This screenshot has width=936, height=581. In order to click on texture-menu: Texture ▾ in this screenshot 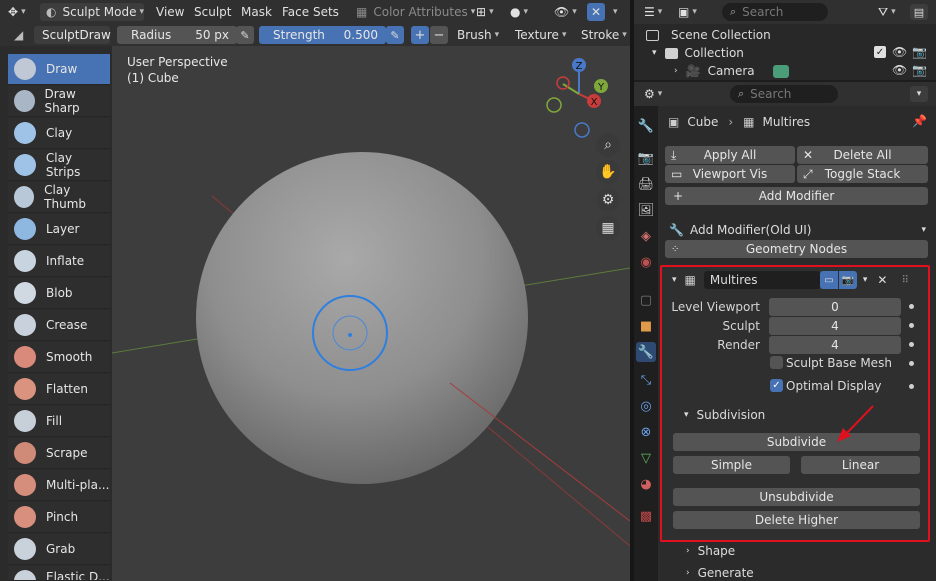, I will do `click(540, 35)`.